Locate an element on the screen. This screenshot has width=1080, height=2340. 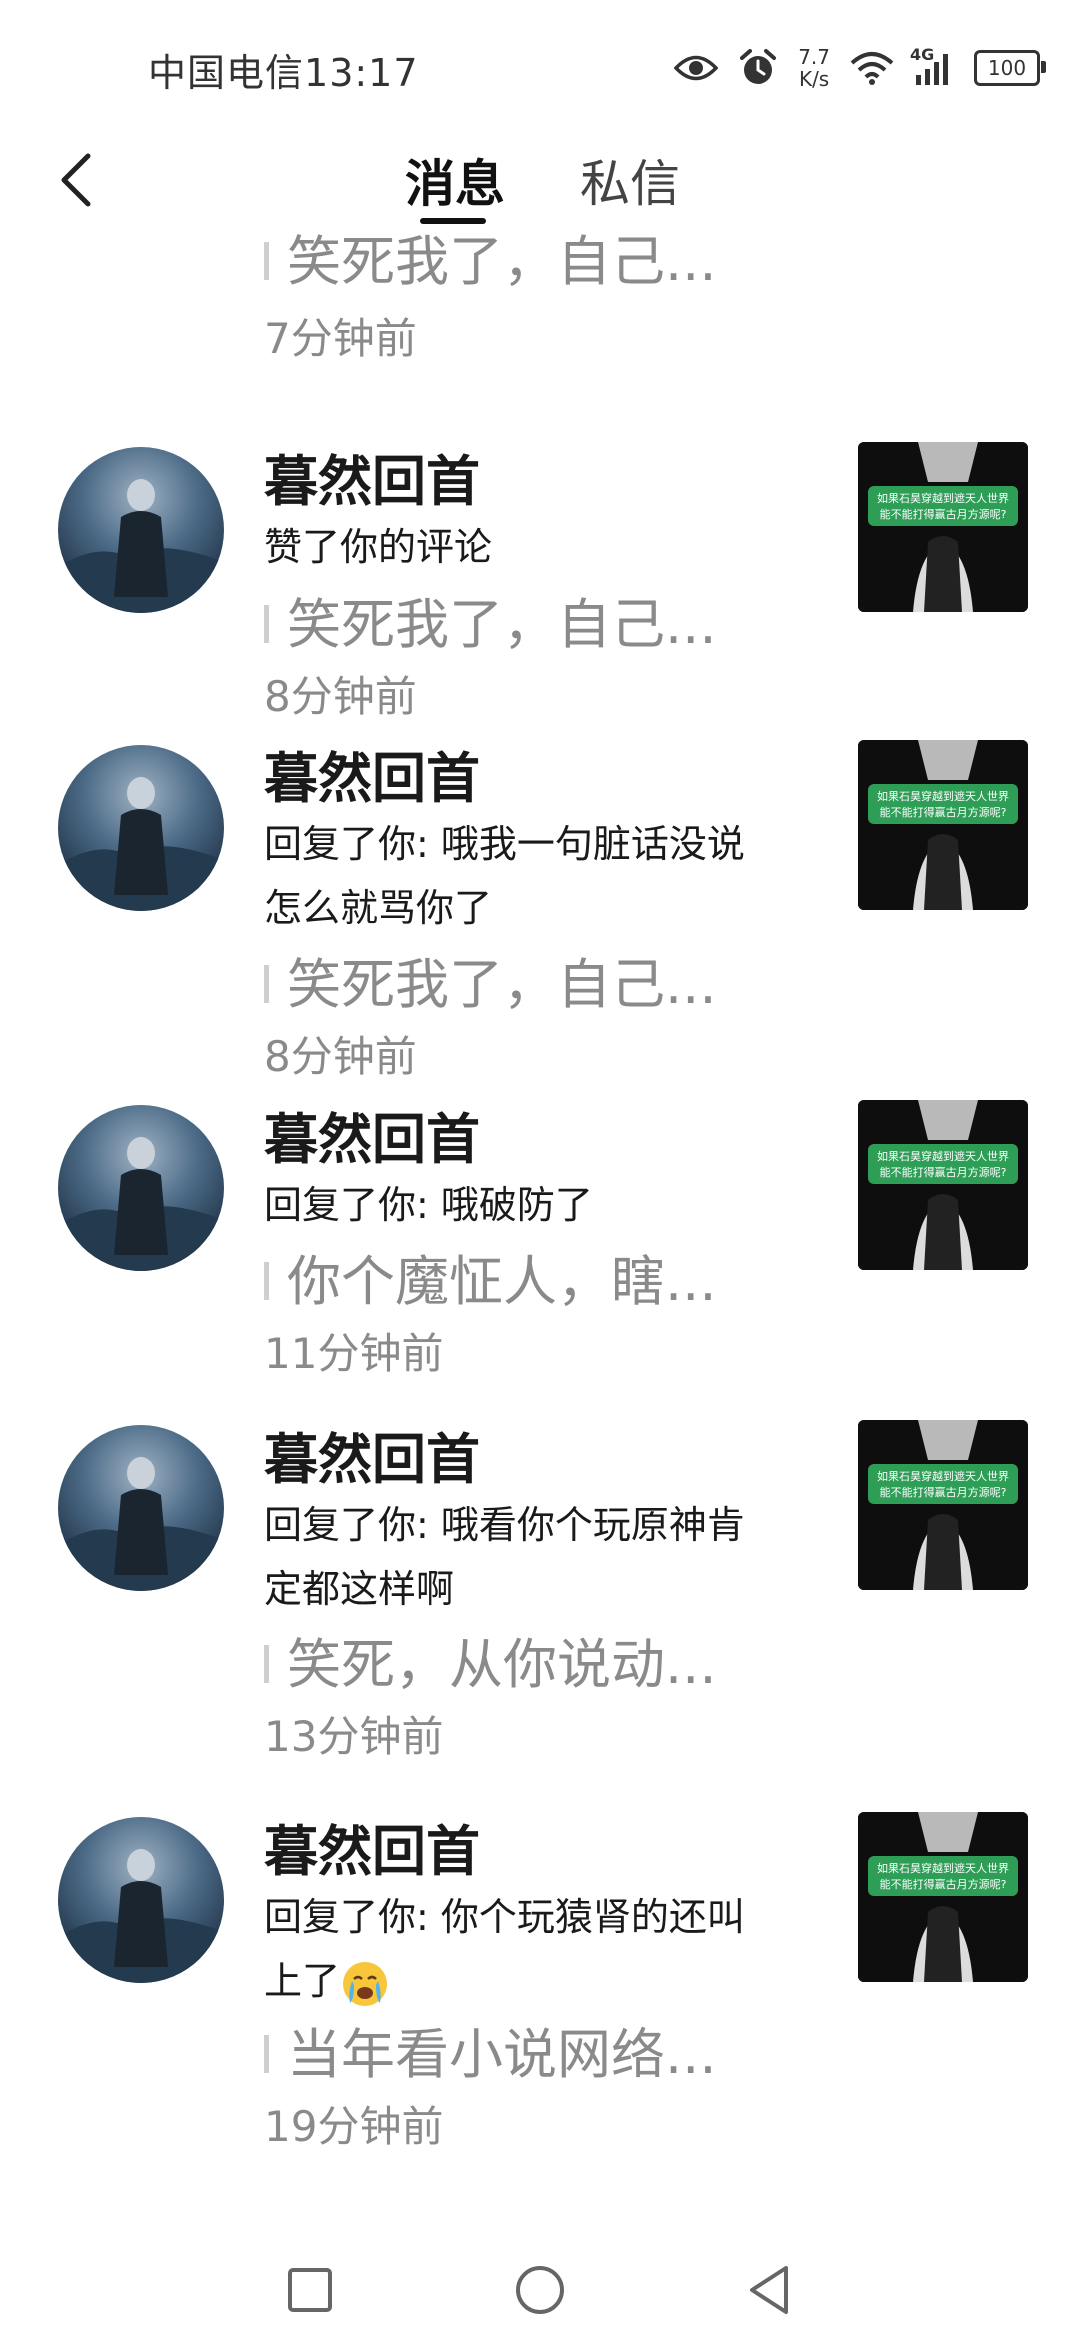
circle-icon is located at coordinates (540, 2290).